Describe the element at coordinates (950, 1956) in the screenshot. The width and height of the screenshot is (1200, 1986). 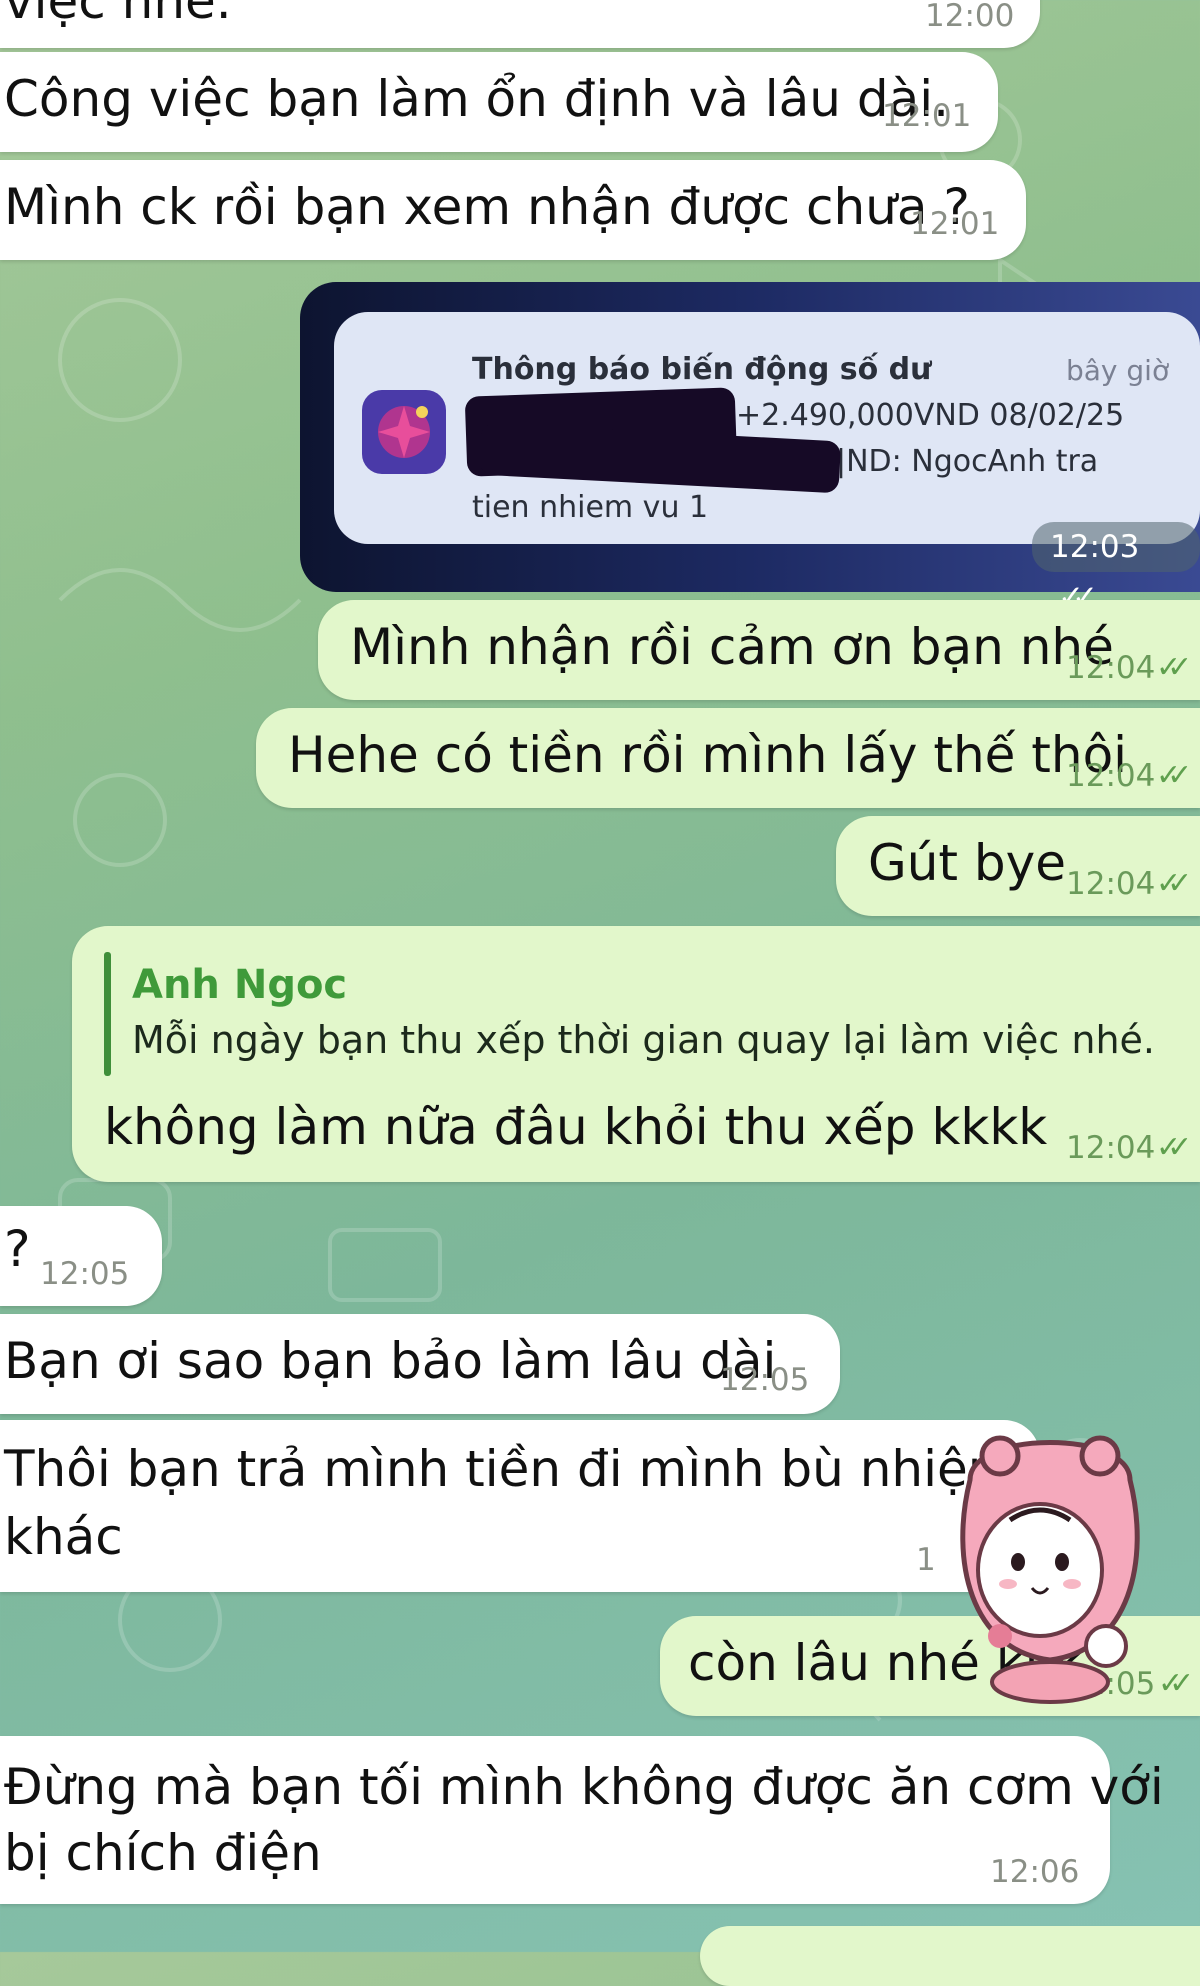
I see `message-outgoing-partial` at that location.